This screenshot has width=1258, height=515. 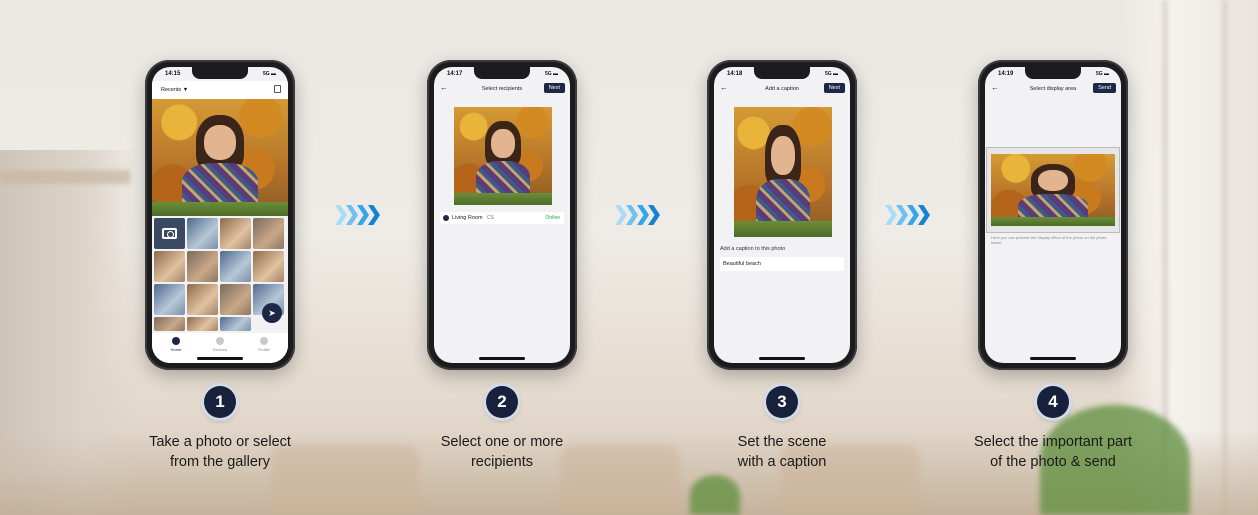 I want to click on send-button: Send, so click(x=1104, y=88).